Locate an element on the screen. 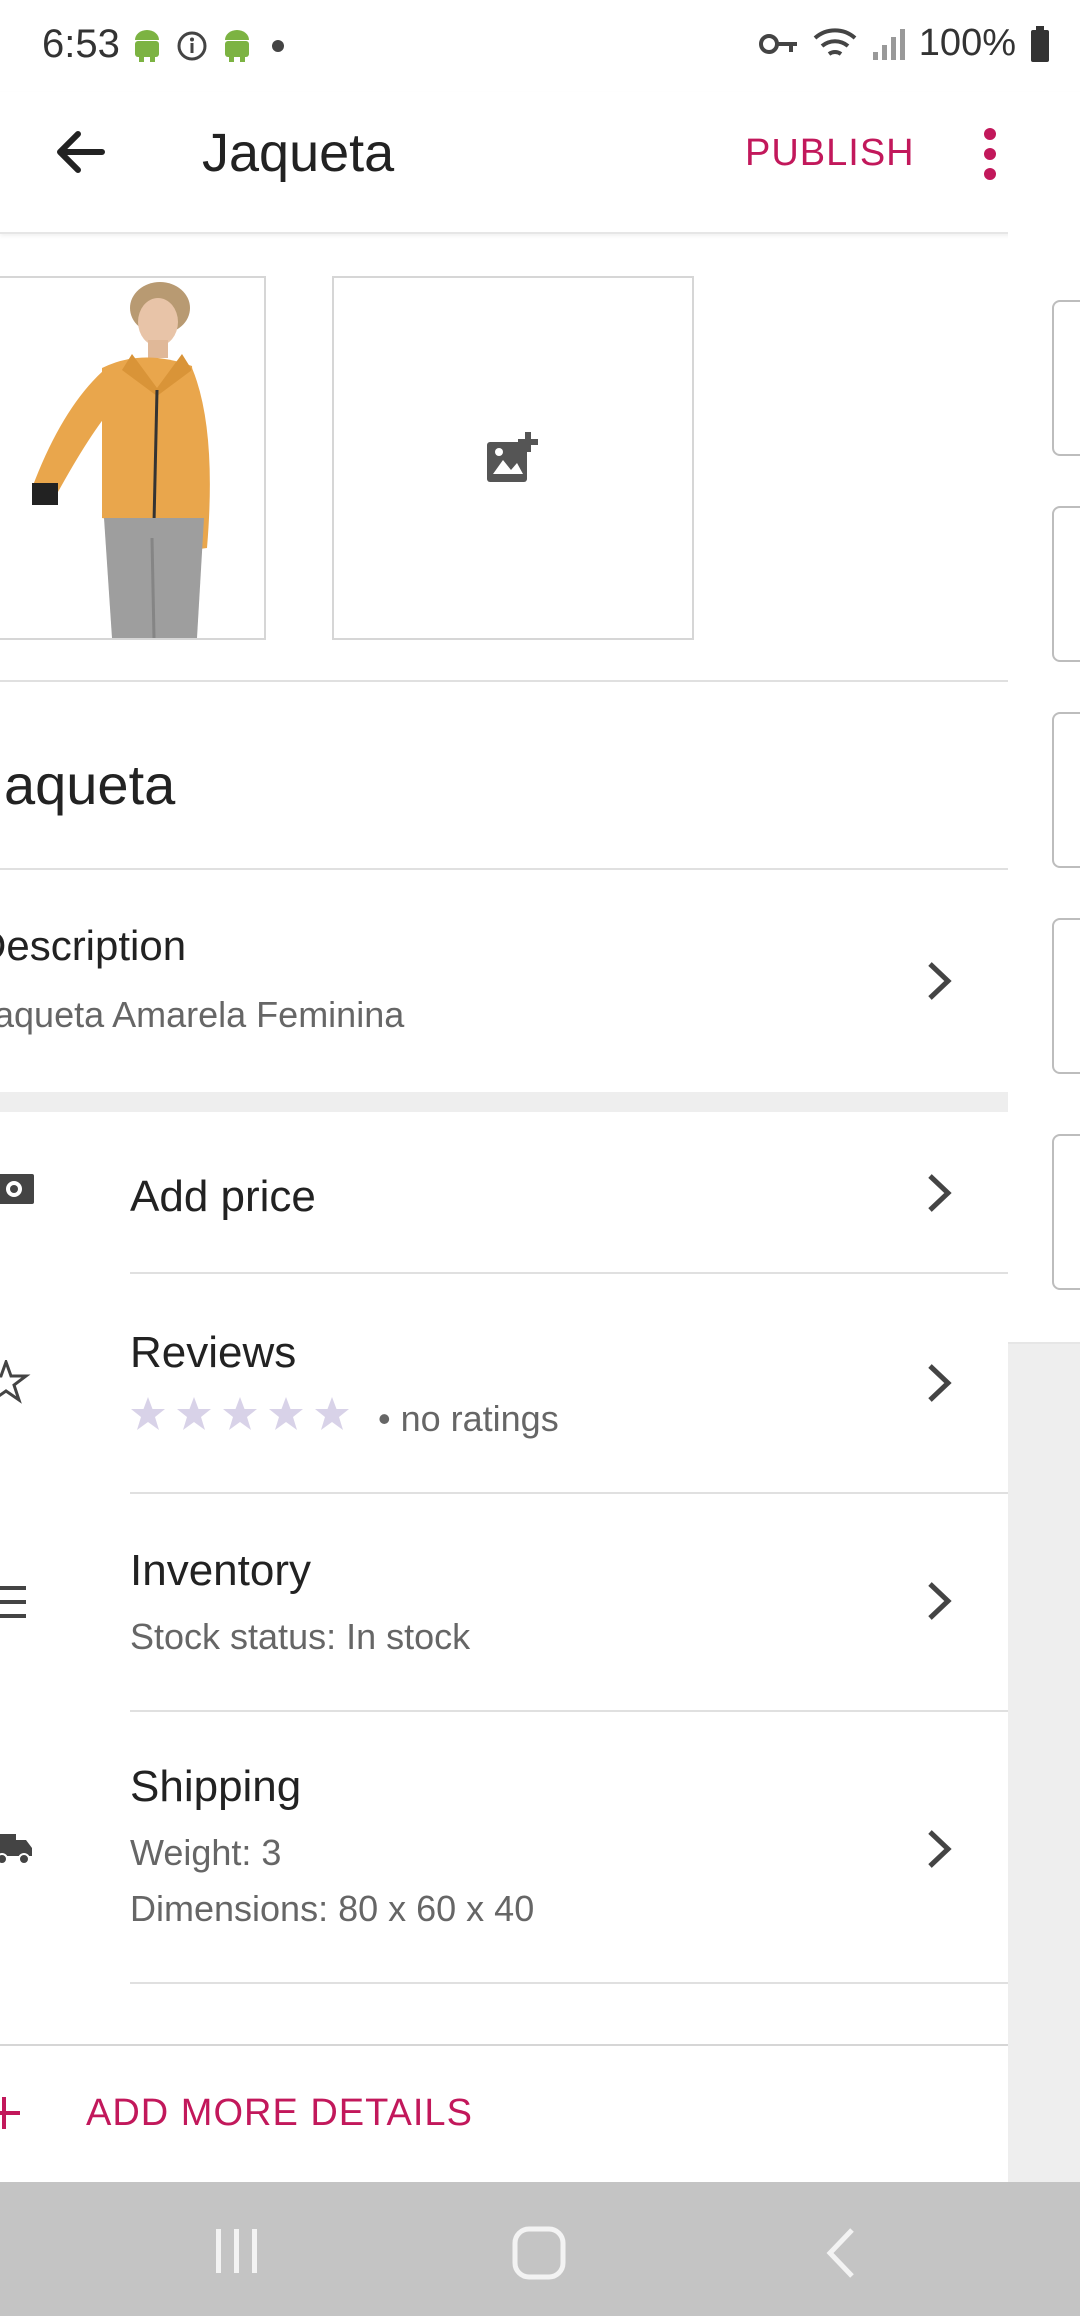 The image size is (1080, 2316). vpn-key-icon is located at coordinates (777, 43).